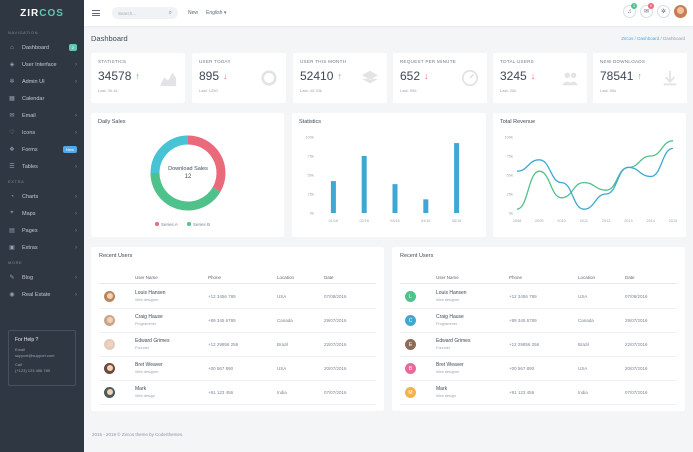 This screenshot has width=693, height=452. I want to click on menu-toggle-icon, so click(96, 13).